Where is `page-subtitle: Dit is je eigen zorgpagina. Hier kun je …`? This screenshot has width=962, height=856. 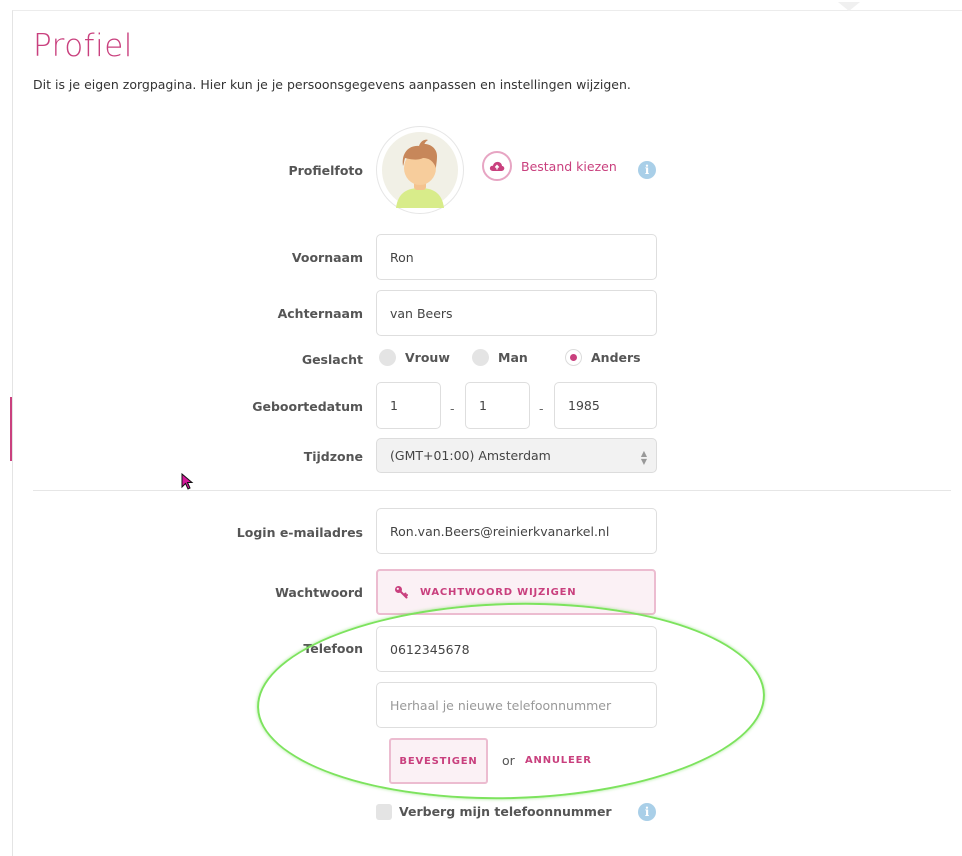
page-subtitle: Dit is je eigen zorgpagina. Hier kun je … is located at coordinates (332, 84).